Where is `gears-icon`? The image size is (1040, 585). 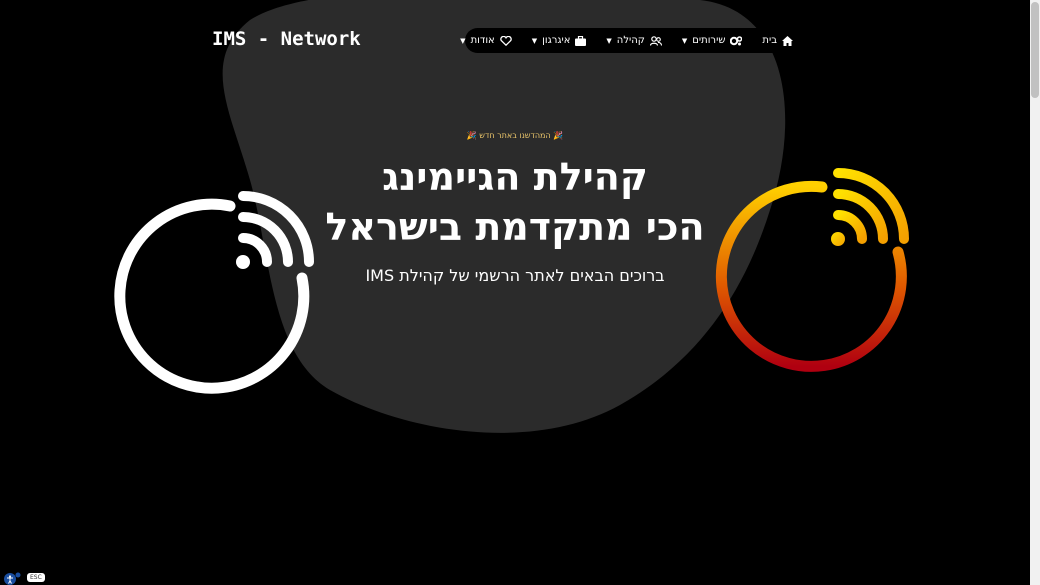
gears-icon is located at coordinates (736, 40).